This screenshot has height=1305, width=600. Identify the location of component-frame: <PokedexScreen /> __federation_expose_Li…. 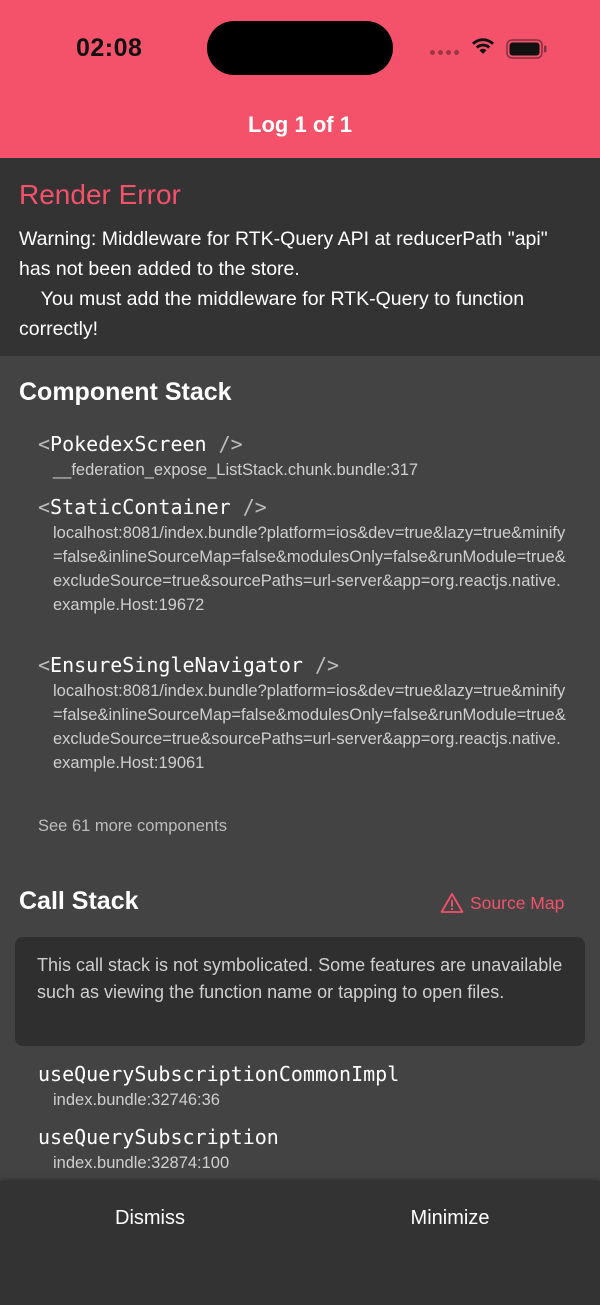
(303, 456).